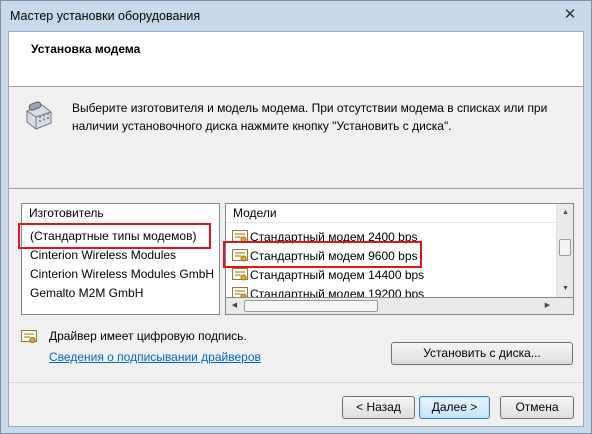  Describe the element at coordinates (296, 16) in the screenshot. I see `title-bar: Мастер установки оборудования ✕` at that location.